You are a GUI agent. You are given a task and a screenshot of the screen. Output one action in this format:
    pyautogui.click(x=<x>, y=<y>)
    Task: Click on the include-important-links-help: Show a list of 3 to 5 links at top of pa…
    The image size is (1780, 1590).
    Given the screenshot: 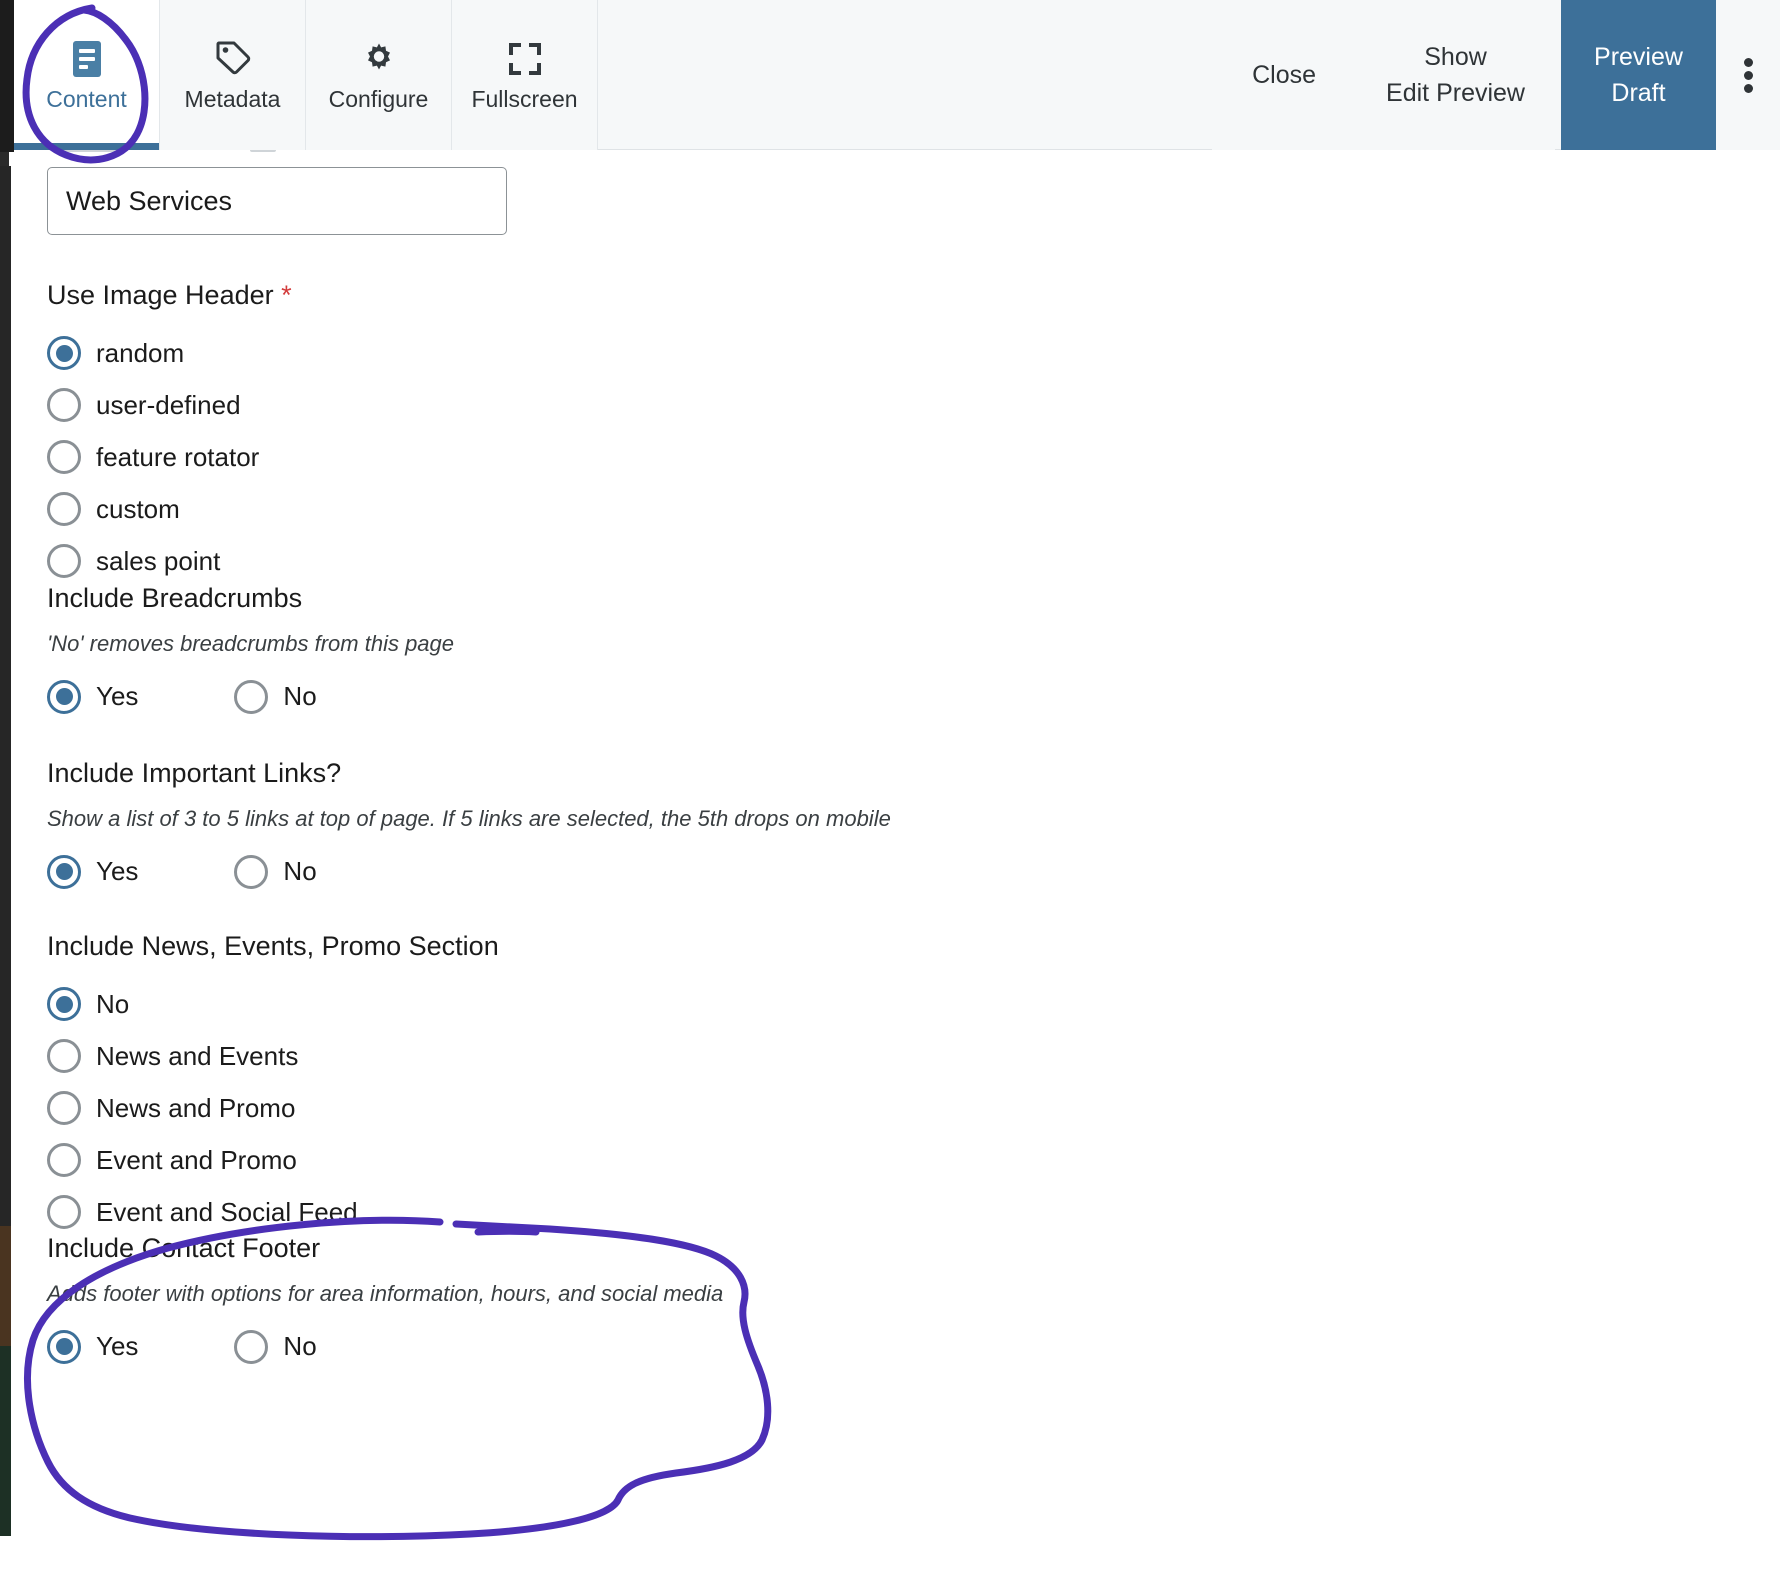 What is the action you would take?
    pyautogui.click(x=469, y=819)
    